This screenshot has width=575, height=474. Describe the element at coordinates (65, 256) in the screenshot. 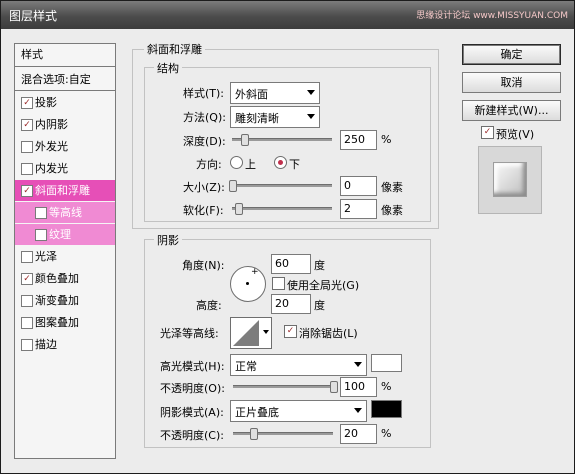

I see `style-item-satin: 光泽` at that location.